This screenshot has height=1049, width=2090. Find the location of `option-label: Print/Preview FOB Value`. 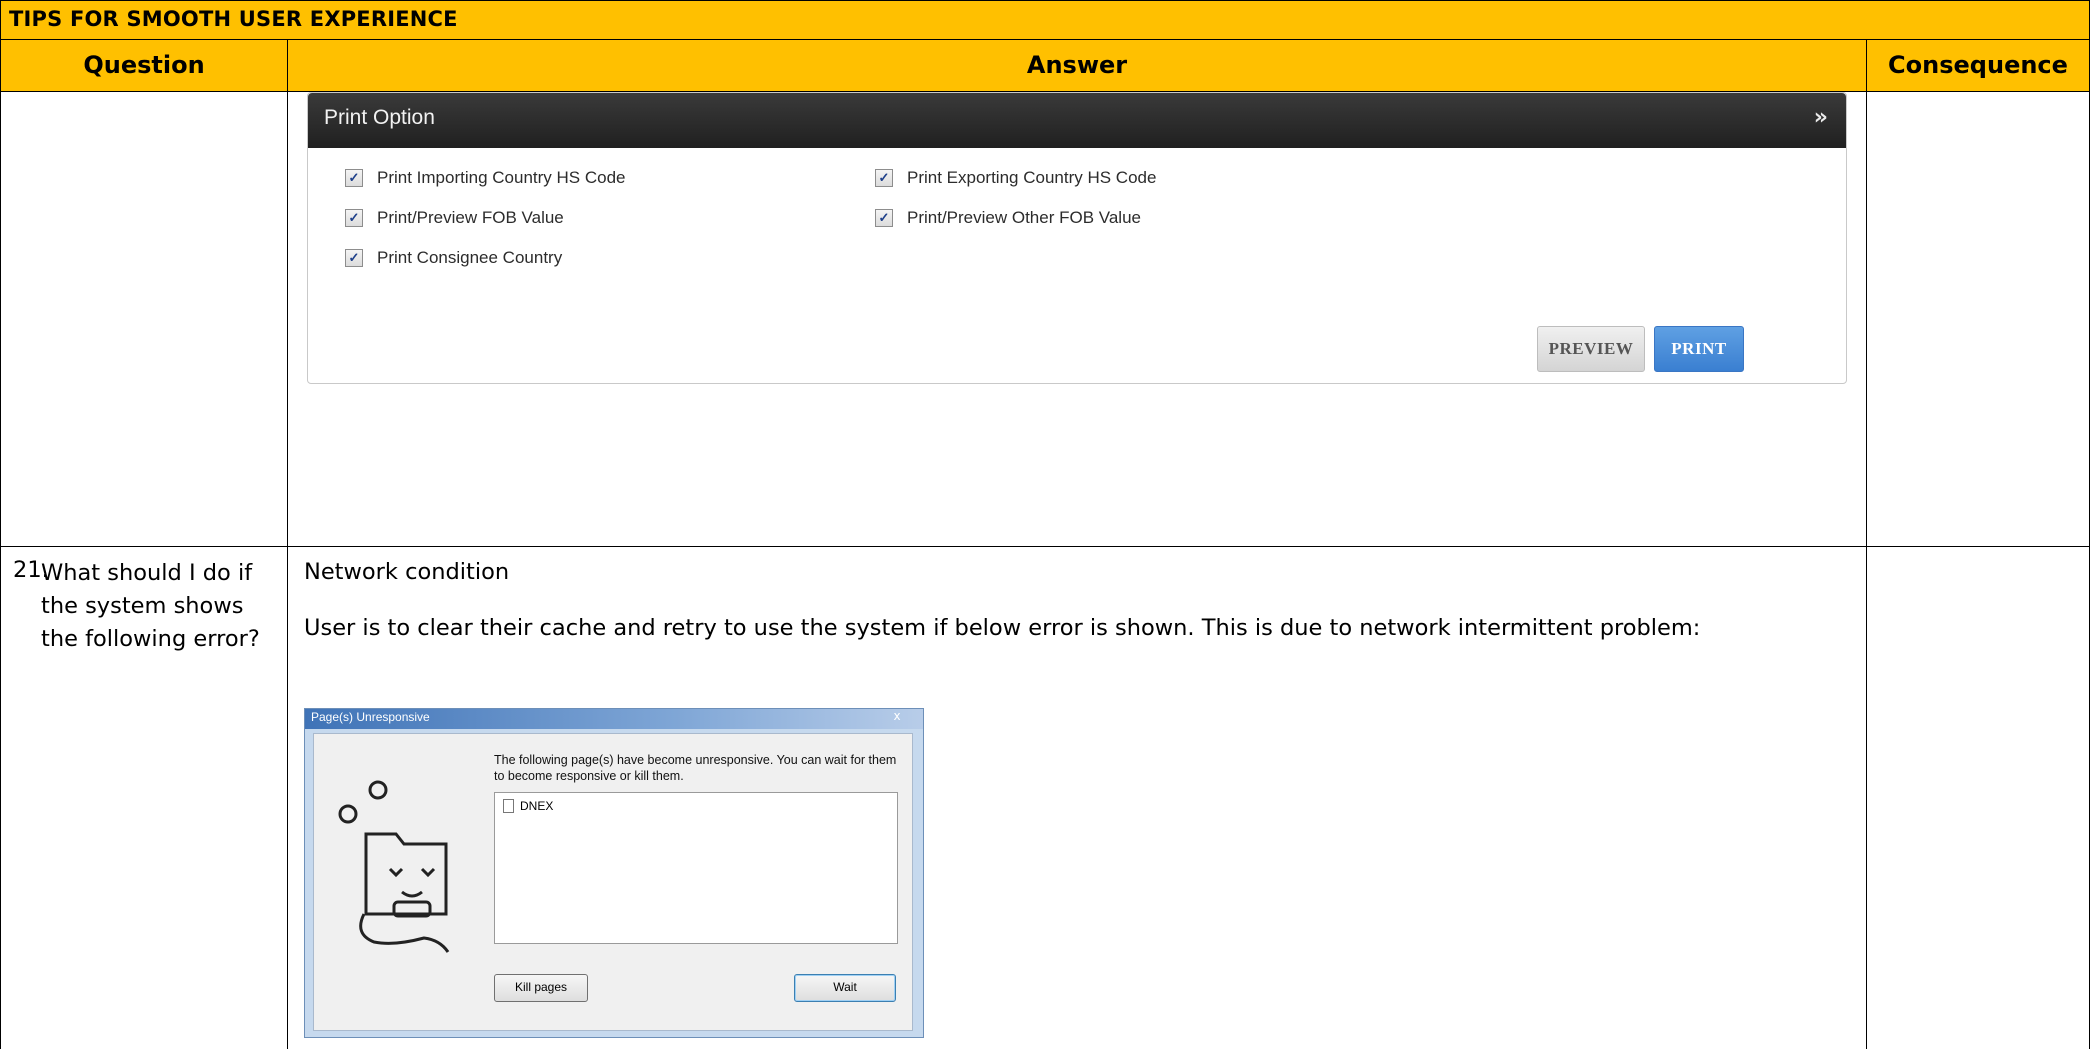

option-label: Print/Preview FOB Value is located at coordinates (470, 217).